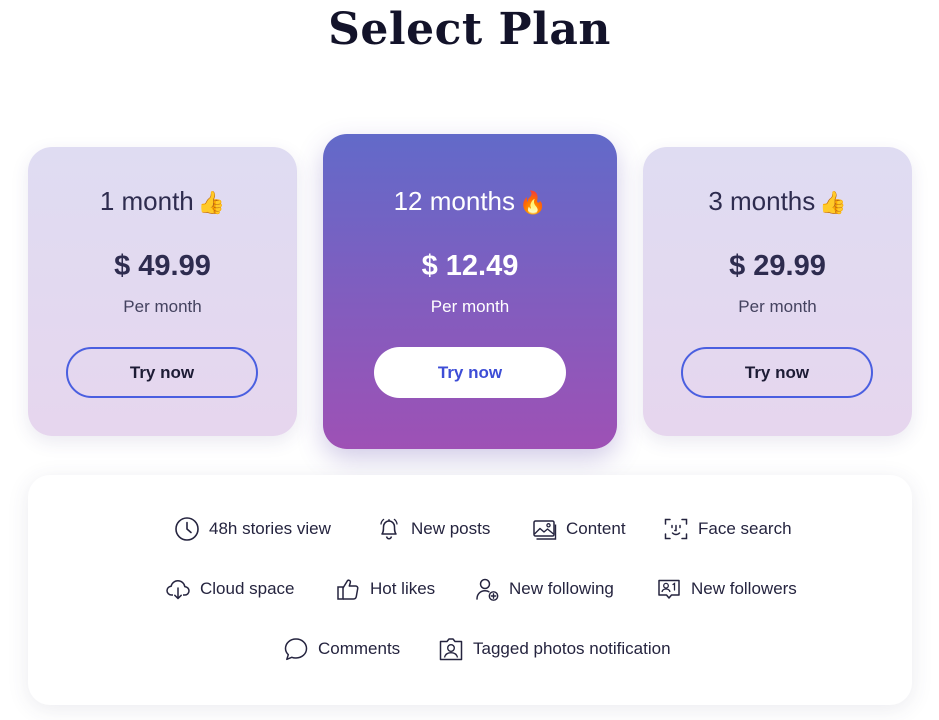 The height and width of the screenshot is (720, 939). Describe the element at coordinates (745, 528) in the screenshot. I see `feature-label: Face search` at that location.